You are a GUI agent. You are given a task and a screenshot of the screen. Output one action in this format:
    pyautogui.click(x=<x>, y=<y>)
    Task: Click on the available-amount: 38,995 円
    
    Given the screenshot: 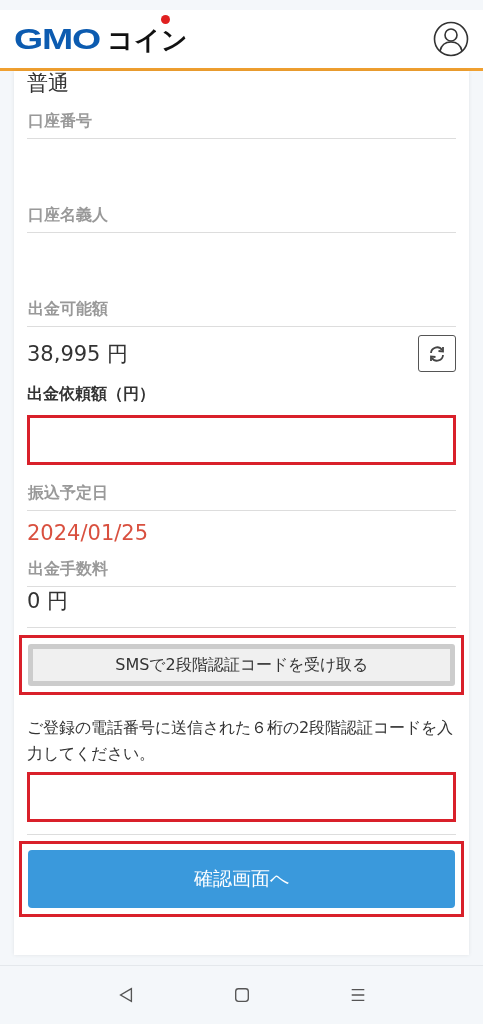 What is the action you would take?
    pyautogui.click(x=78, y=354)
    